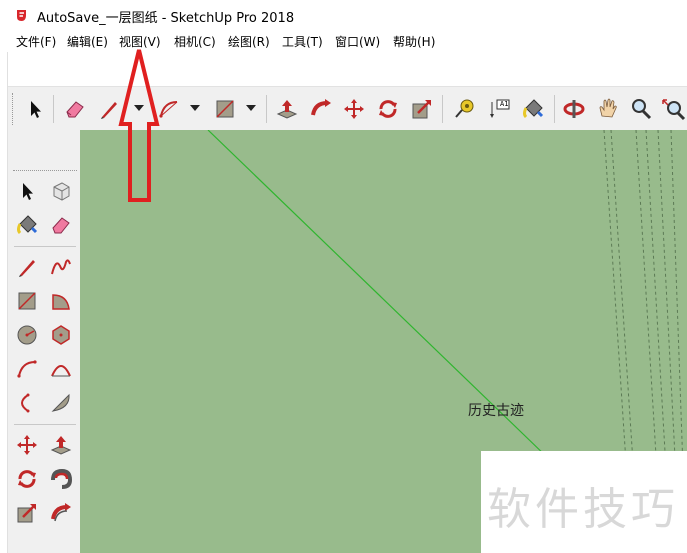  What do you see at coordinates (87, 41) in the screenshot?
I see `menu-edit: 编辑(E)` at bounding box center [87, 41].